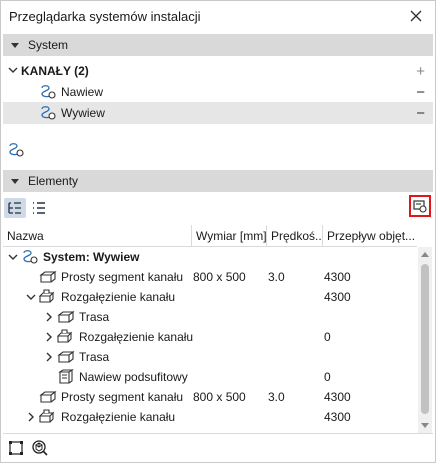 The height and width of the screenshot is (463, 436). What do you see at coordinates (97, 236) in the screenshot?
I see `column-header-name: Nazwa` at bounding box center [97, 236].